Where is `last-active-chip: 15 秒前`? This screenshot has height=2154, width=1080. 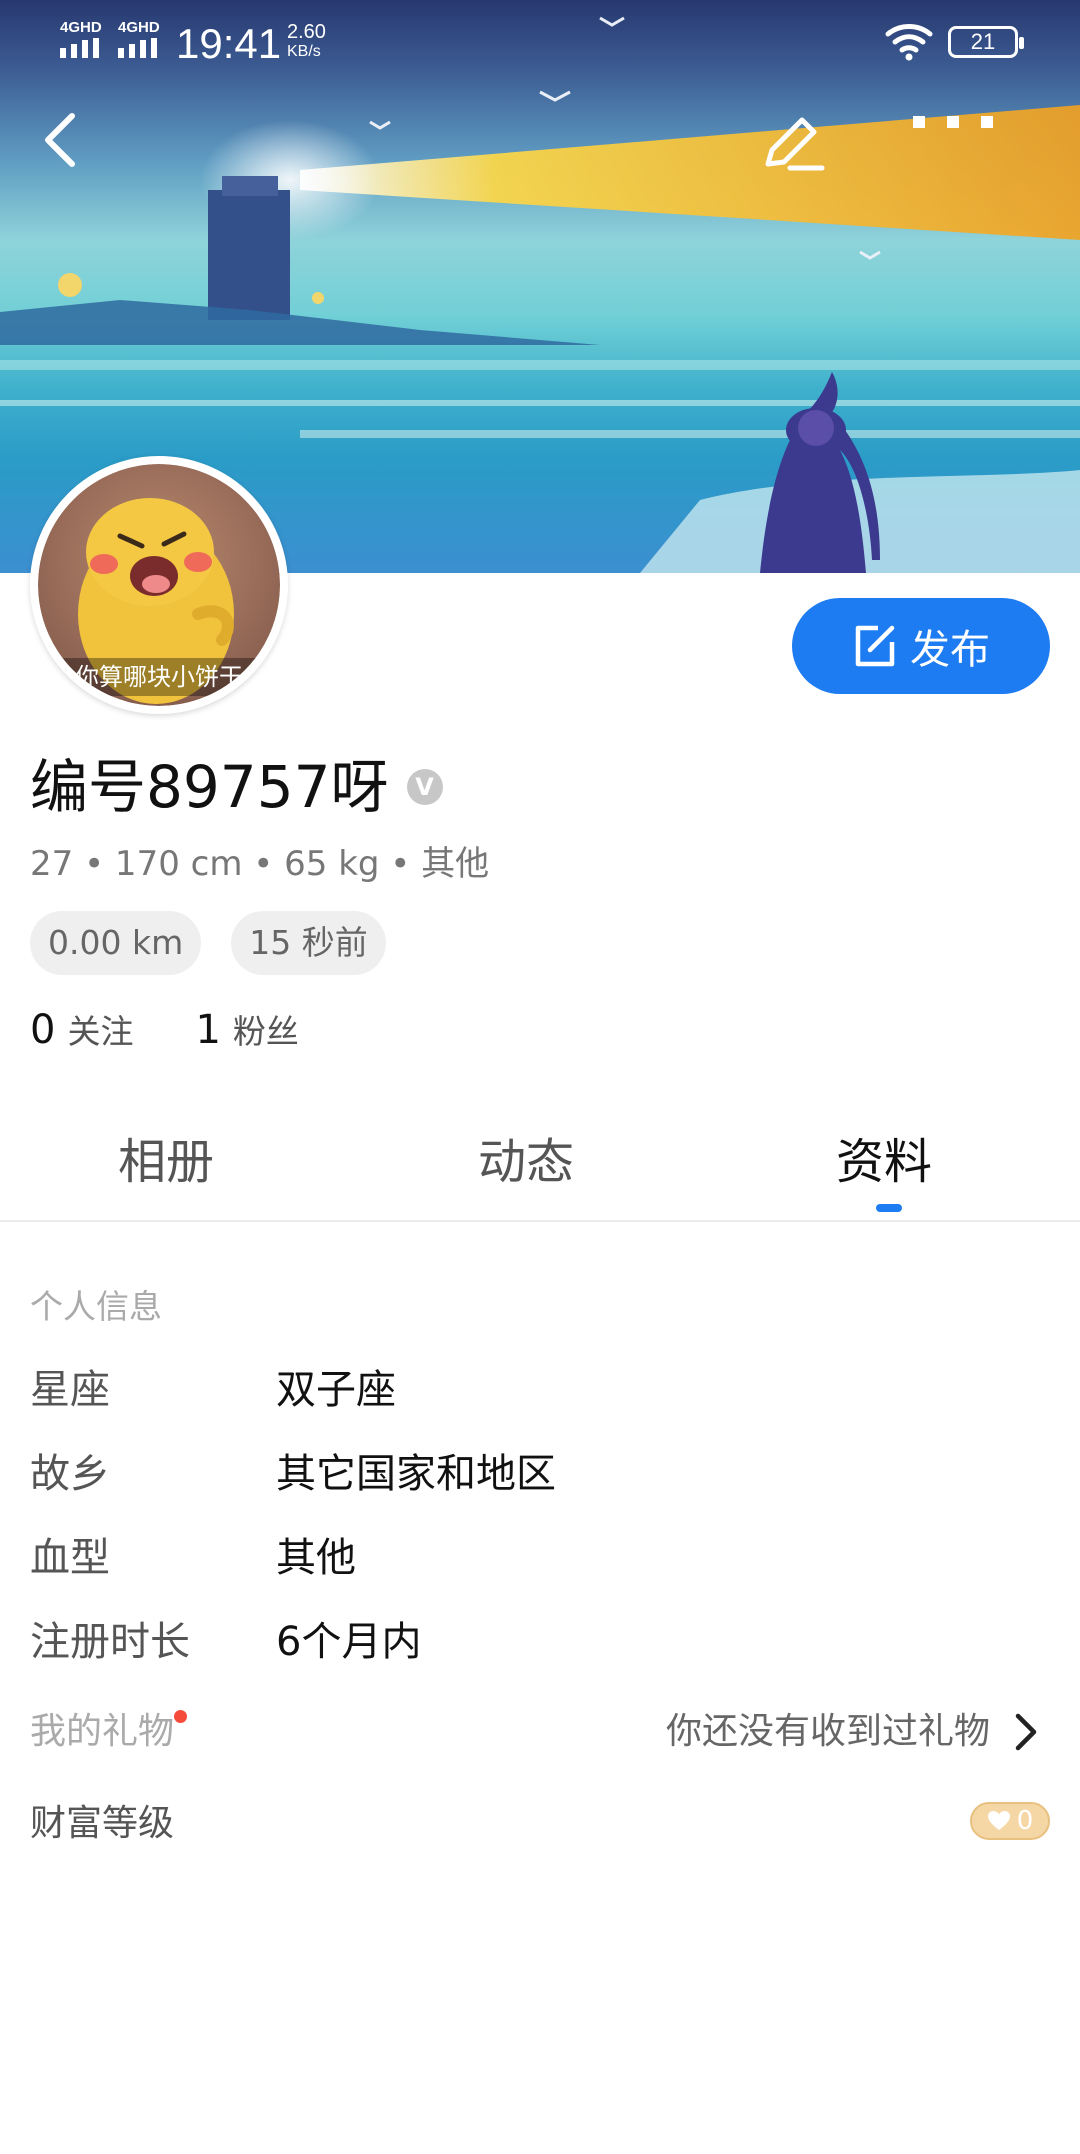 last-active-chip: 15 秒前 is located at coordinates (308, 943).